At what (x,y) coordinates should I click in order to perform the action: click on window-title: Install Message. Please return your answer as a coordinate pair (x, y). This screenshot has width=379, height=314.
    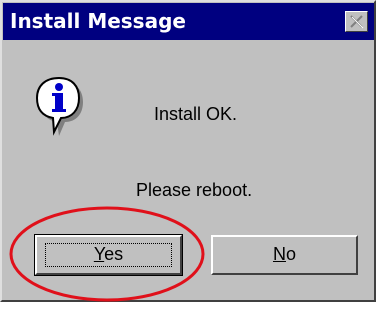
    Looking at the image, I should click on (98, 21).